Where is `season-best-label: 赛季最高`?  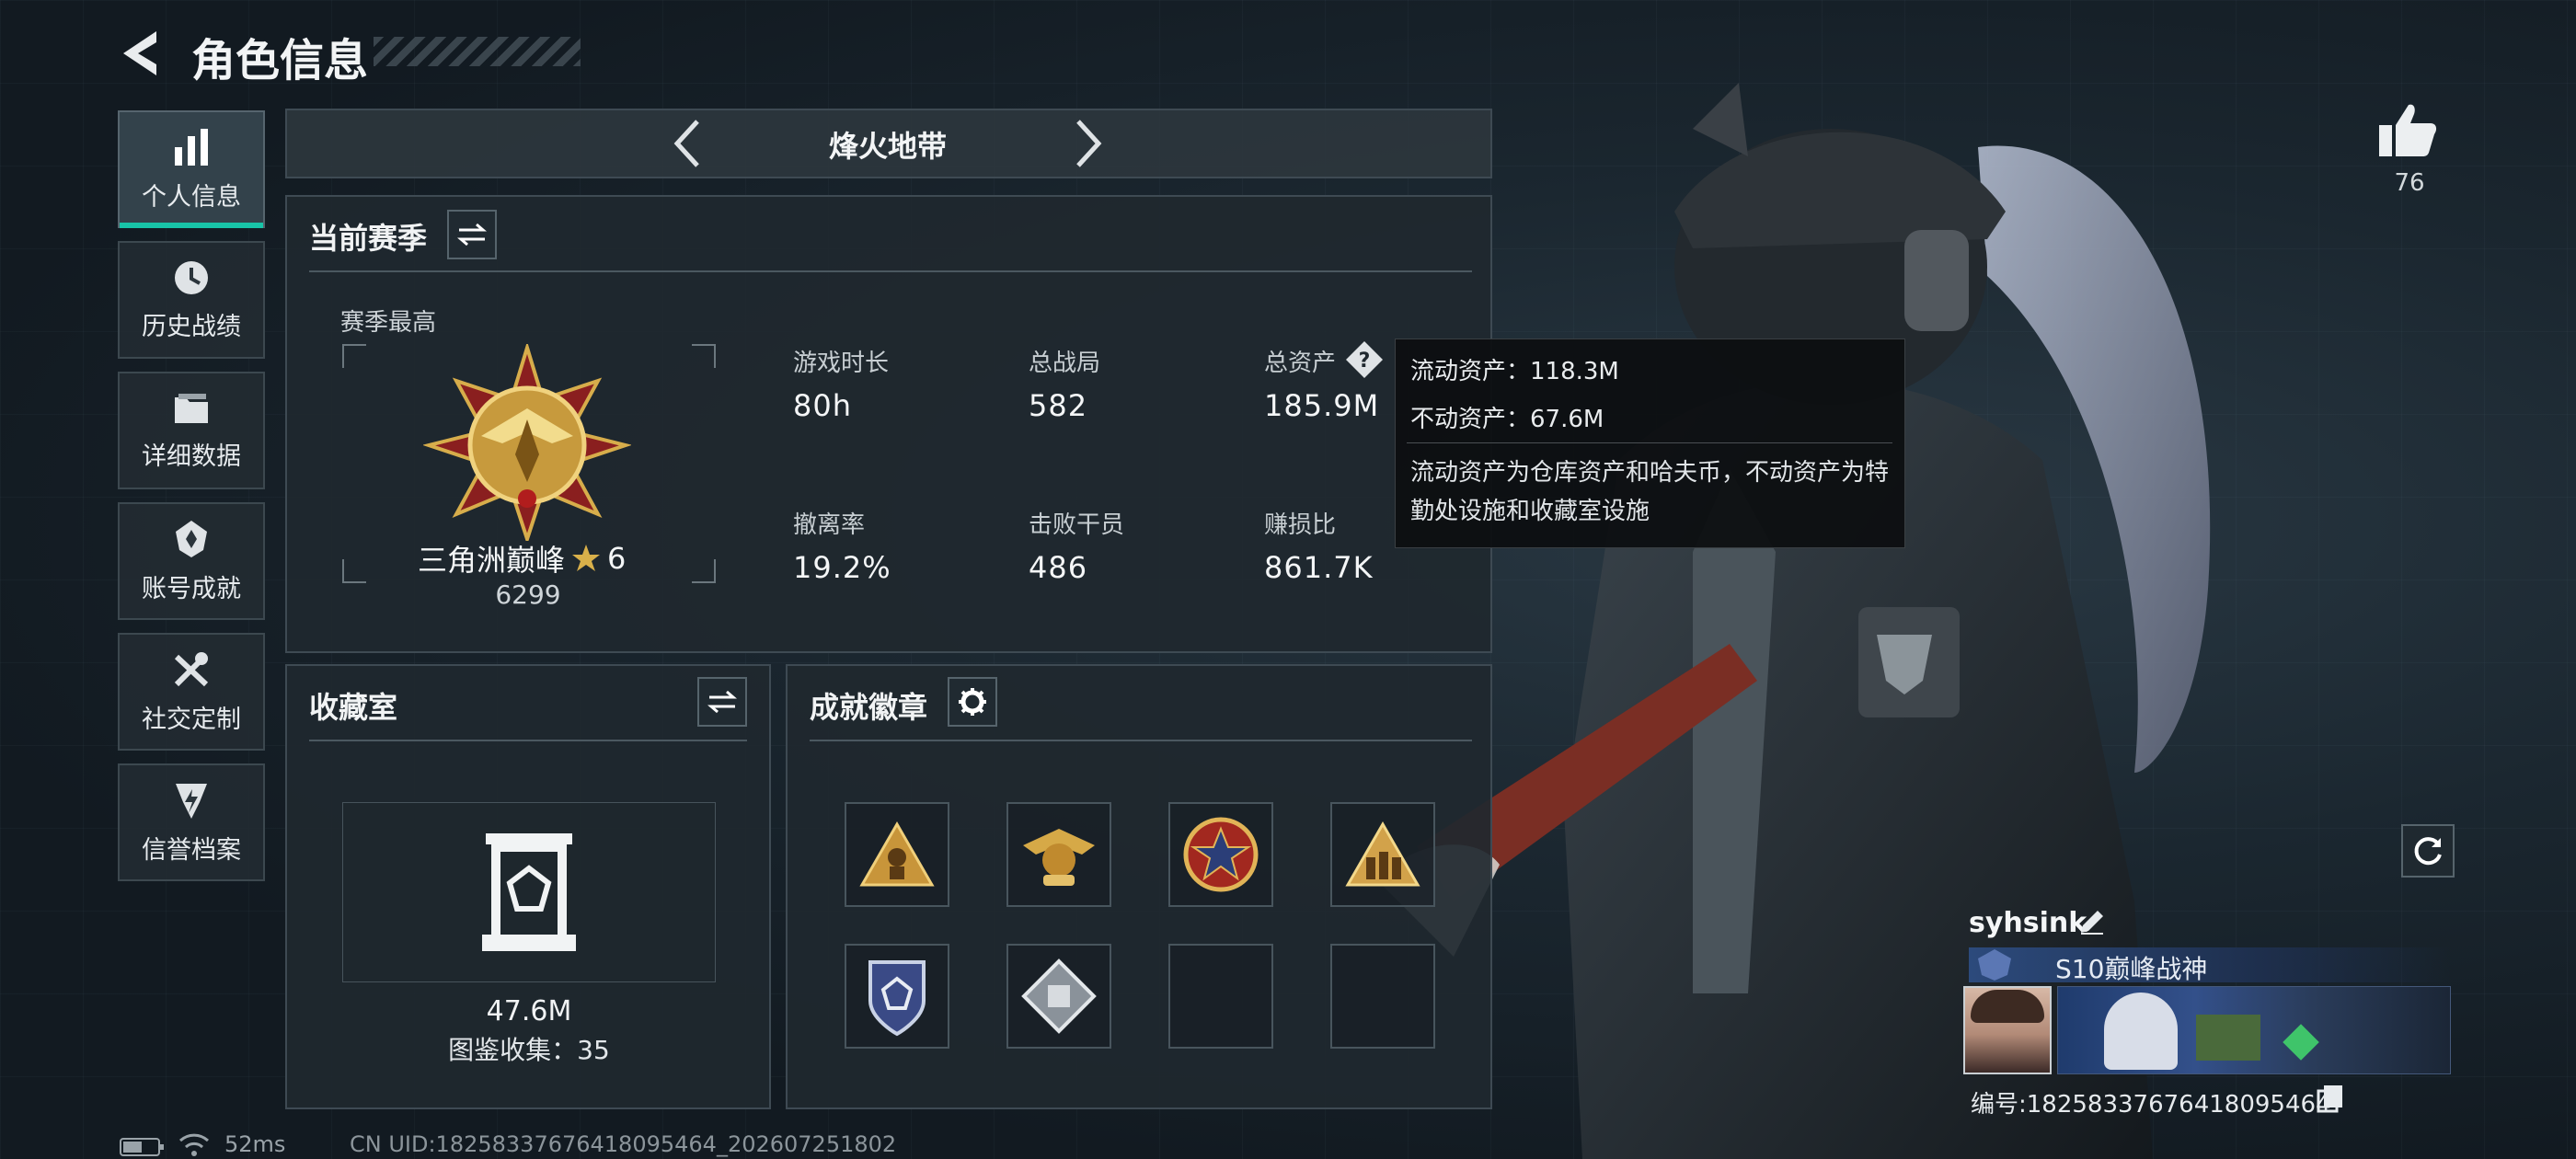 season-best-label: 赛季最高 is located at coordinates (388, 323).